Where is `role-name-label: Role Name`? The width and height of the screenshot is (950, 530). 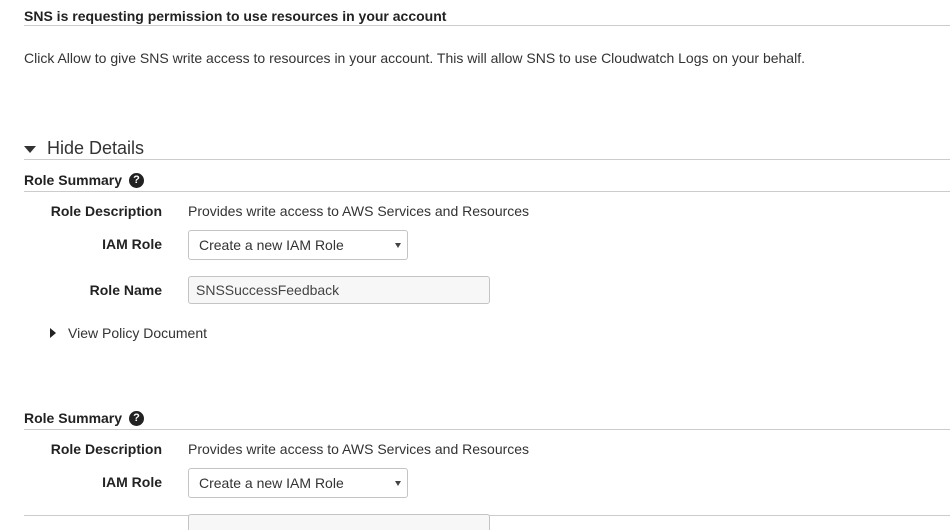 role-name-label: Role Name is located at coordinates (125, 290).